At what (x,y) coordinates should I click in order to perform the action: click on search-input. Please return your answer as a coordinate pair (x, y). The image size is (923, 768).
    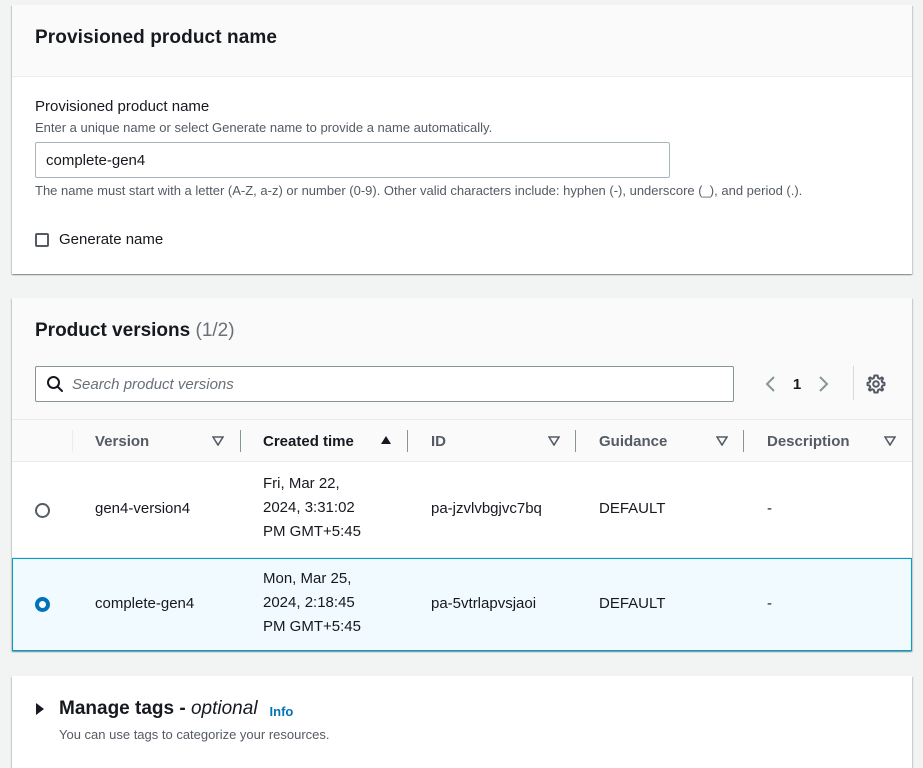
    Looking at the image, I should click on (382, 384).